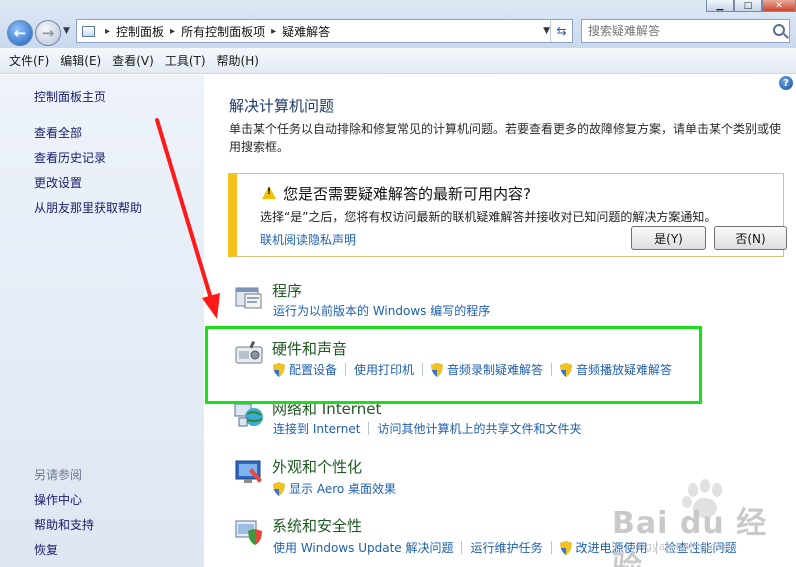 This screenshot has height=567, width=796. Describe the element at coordinates (140, 31) in the screenshot. I see `breadcrumb-control-panel: 控制面板` at that location.